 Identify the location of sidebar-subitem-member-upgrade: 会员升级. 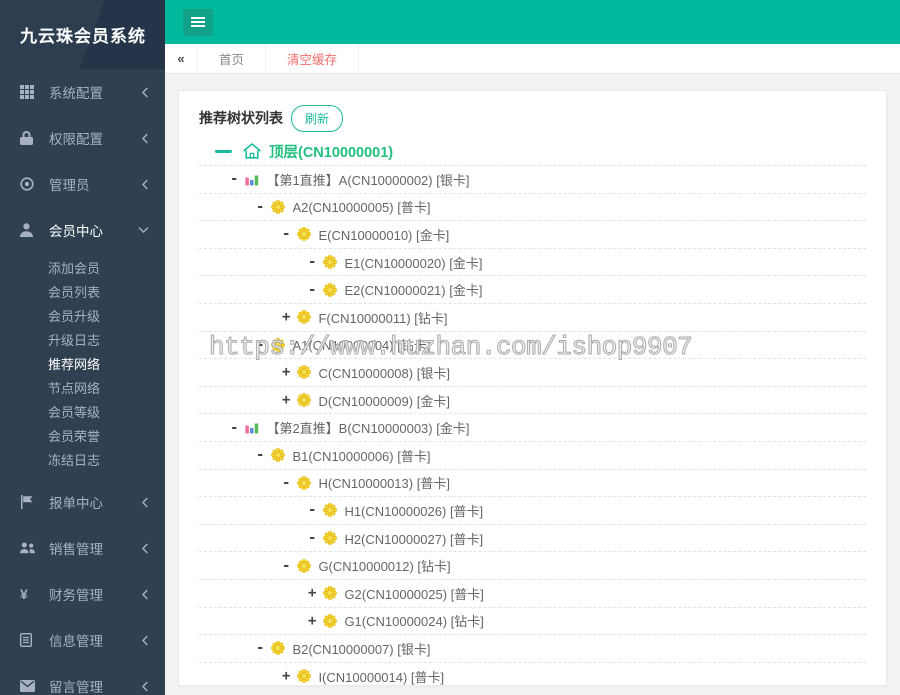
(82, 317).